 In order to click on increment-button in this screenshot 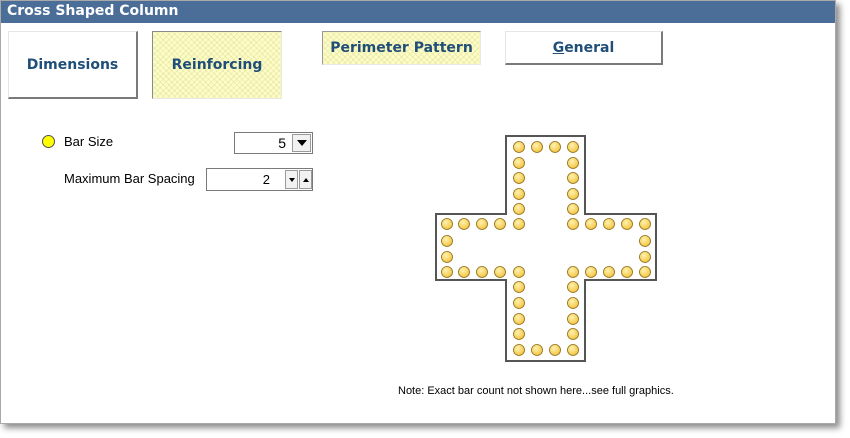, I will do `click(305, 179)`.